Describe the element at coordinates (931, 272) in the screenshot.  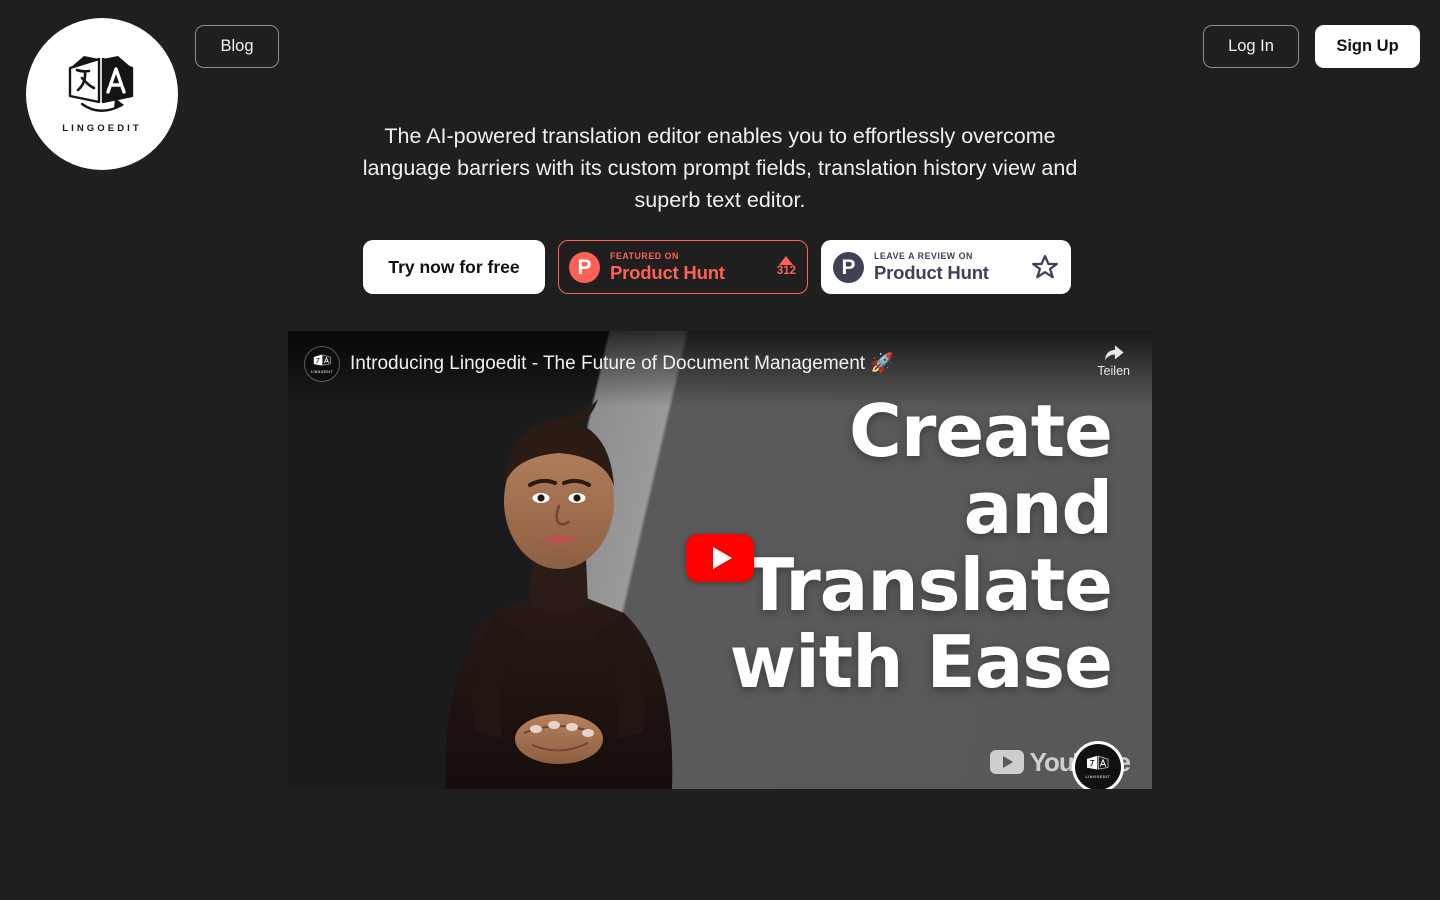
I see `product-hunt-review-brand: Product Hunt` at that location.